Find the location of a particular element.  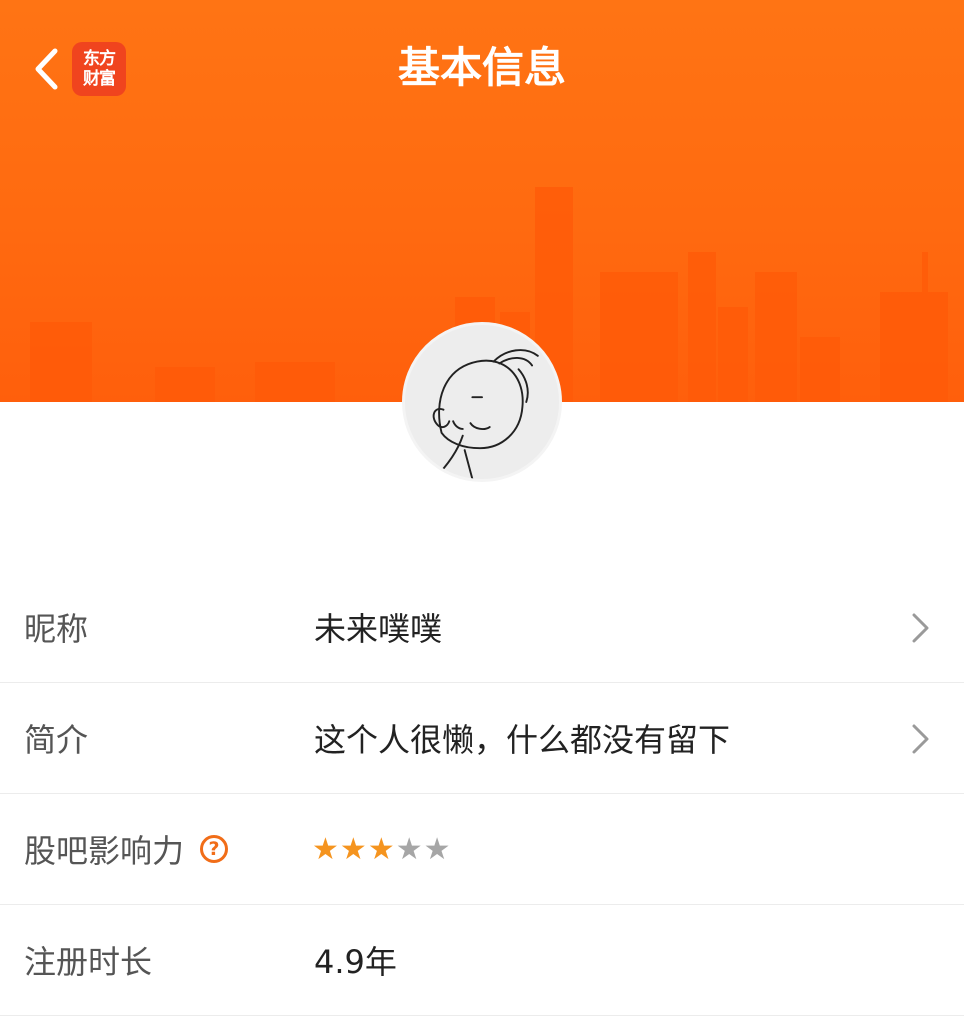

avatar is located at coordinates (482, 402).